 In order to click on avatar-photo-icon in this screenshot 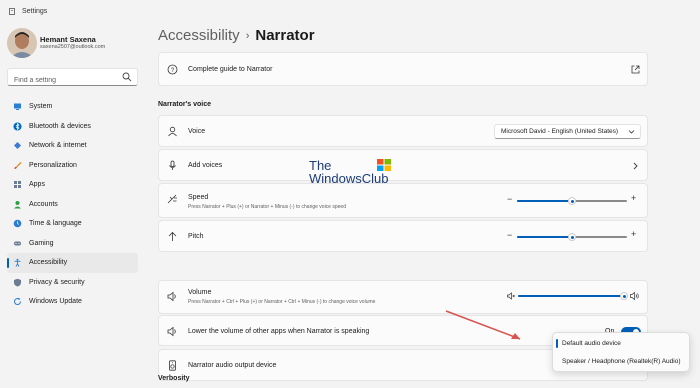, I will do `click(22, 43)`.